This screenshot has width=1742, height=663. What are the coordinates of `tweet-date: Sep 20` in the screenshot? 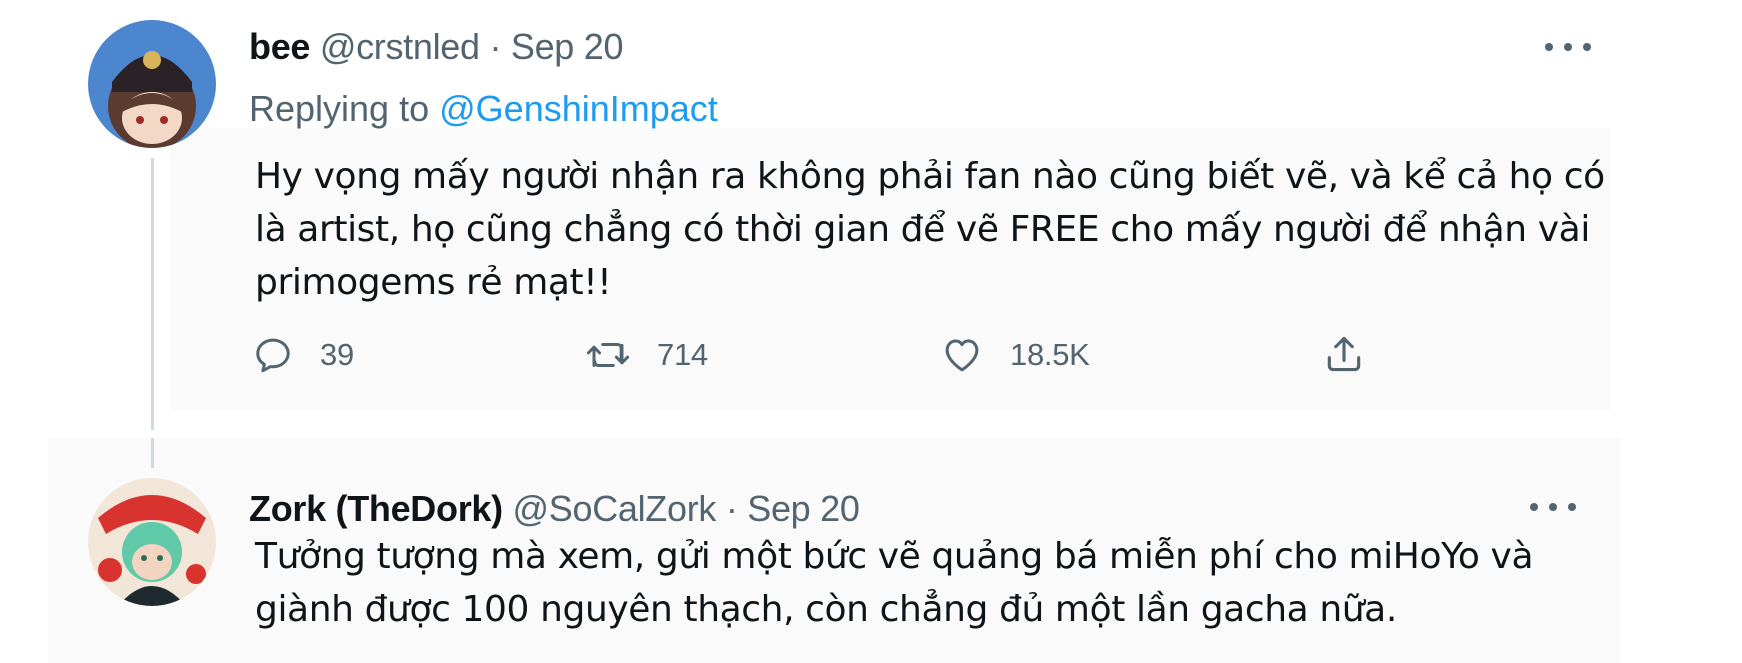 It's located at (567, 46).